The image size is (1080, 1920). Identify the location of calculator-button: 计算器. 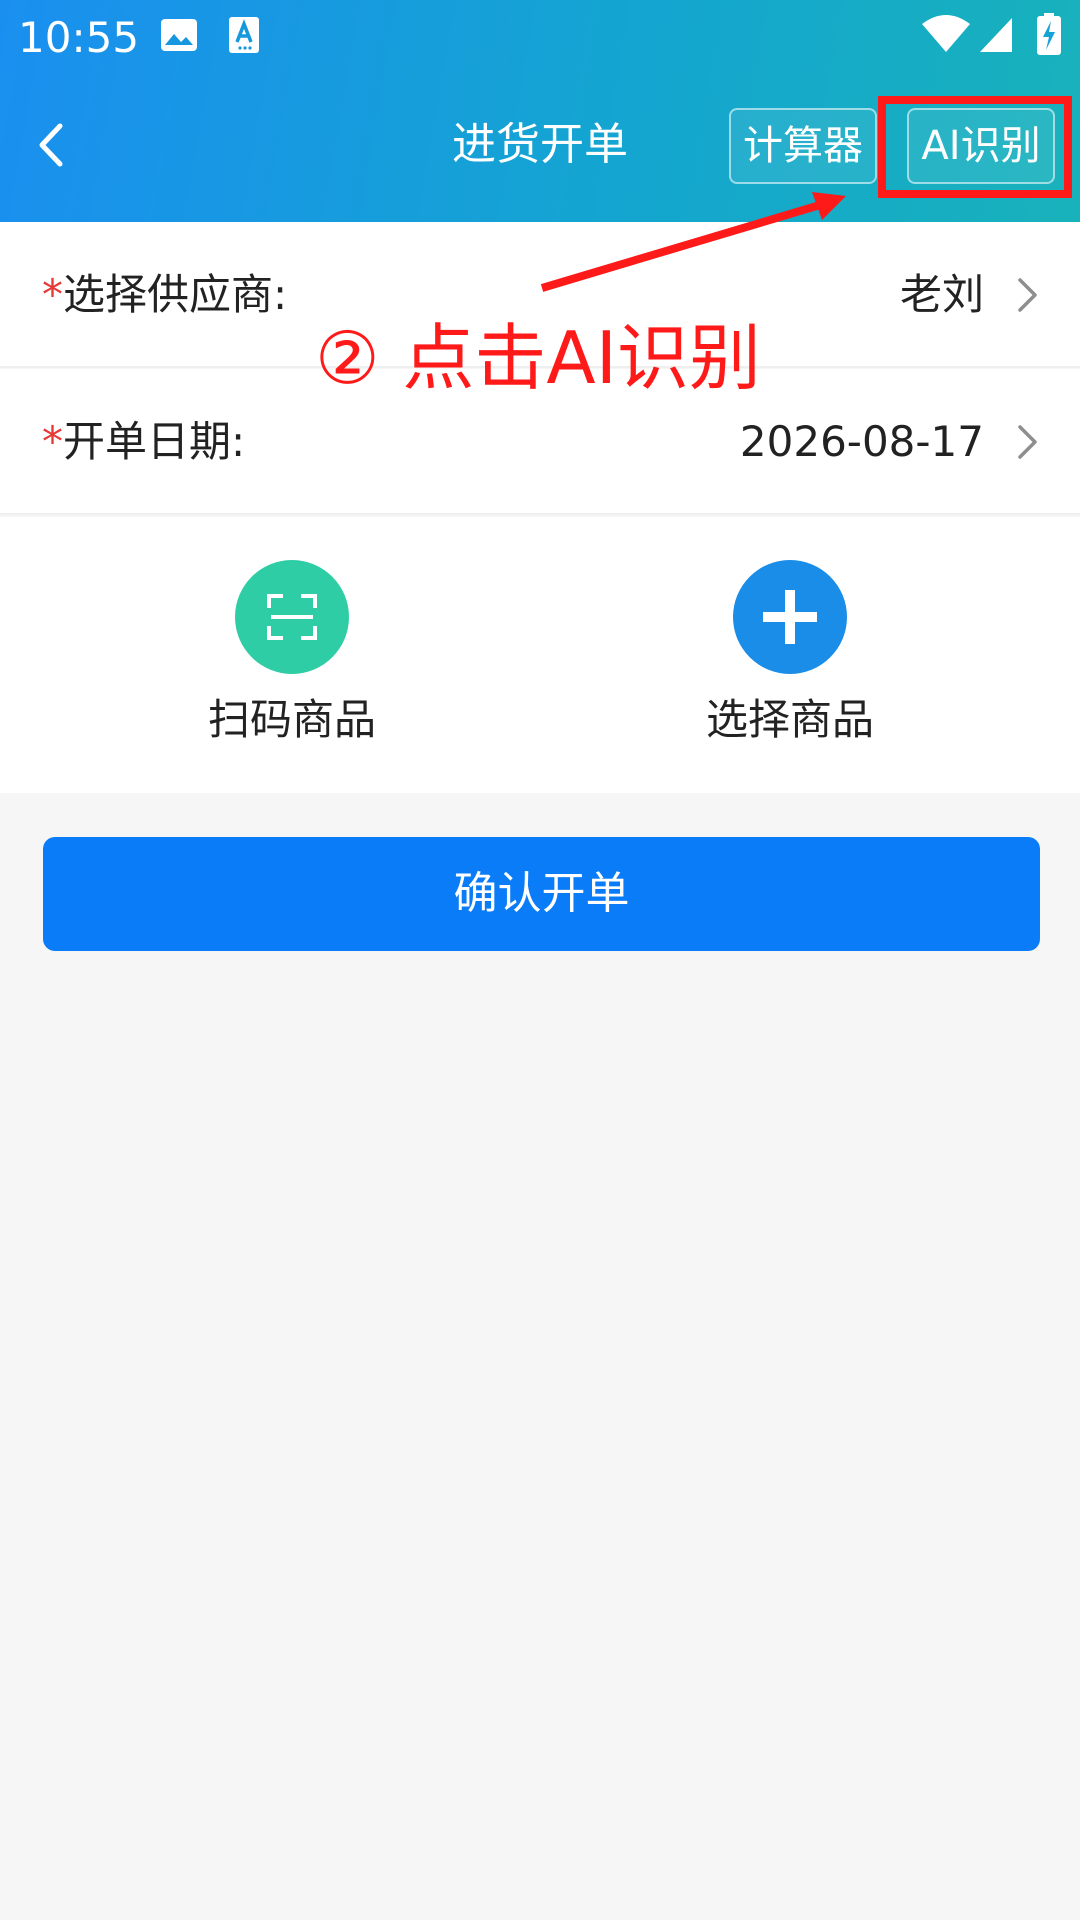
(803, 146).